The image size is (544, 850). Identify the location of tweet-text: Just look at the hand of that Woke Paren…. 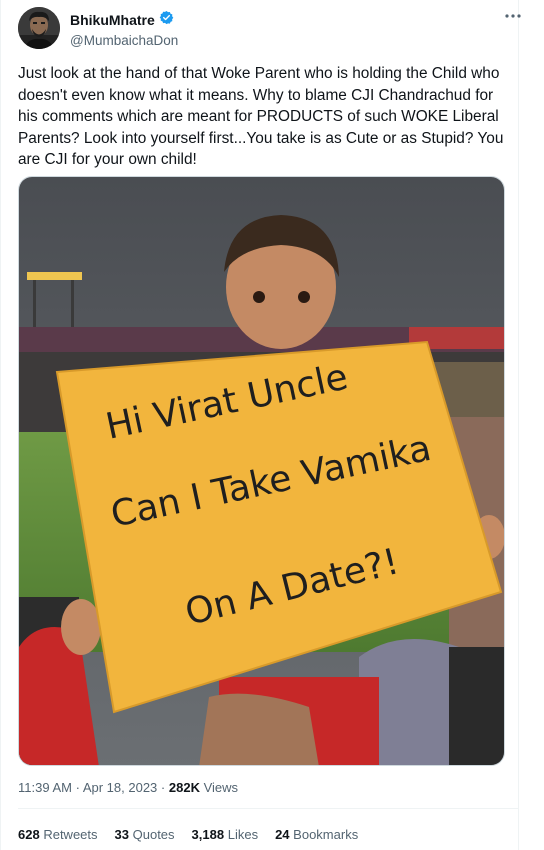
(261, 117).